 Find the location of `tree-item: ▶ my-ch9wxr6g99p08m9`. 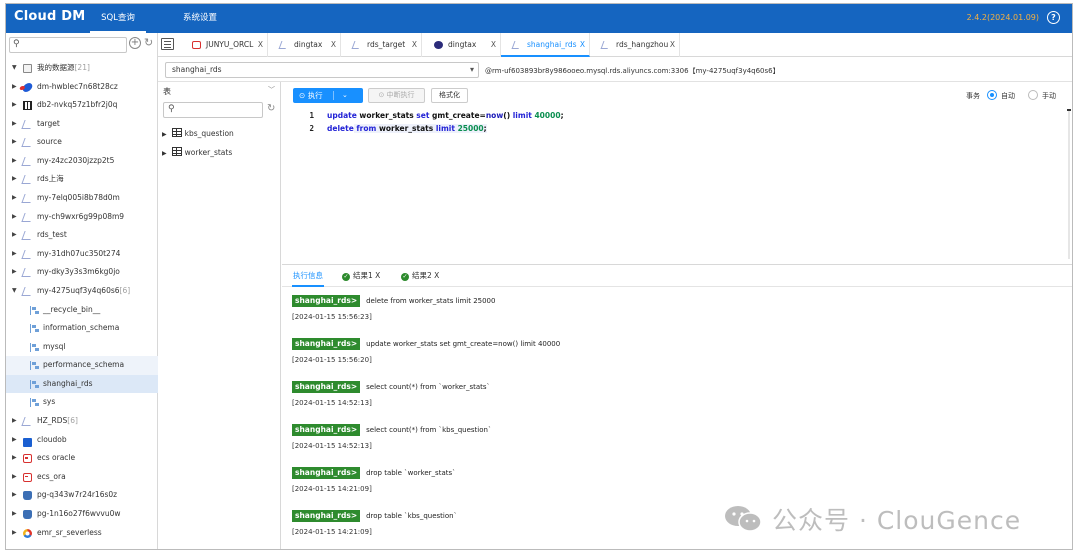

tree-item: ▶ my-ch9wxr6g99p08m9 is located at coordinates (82, 217).